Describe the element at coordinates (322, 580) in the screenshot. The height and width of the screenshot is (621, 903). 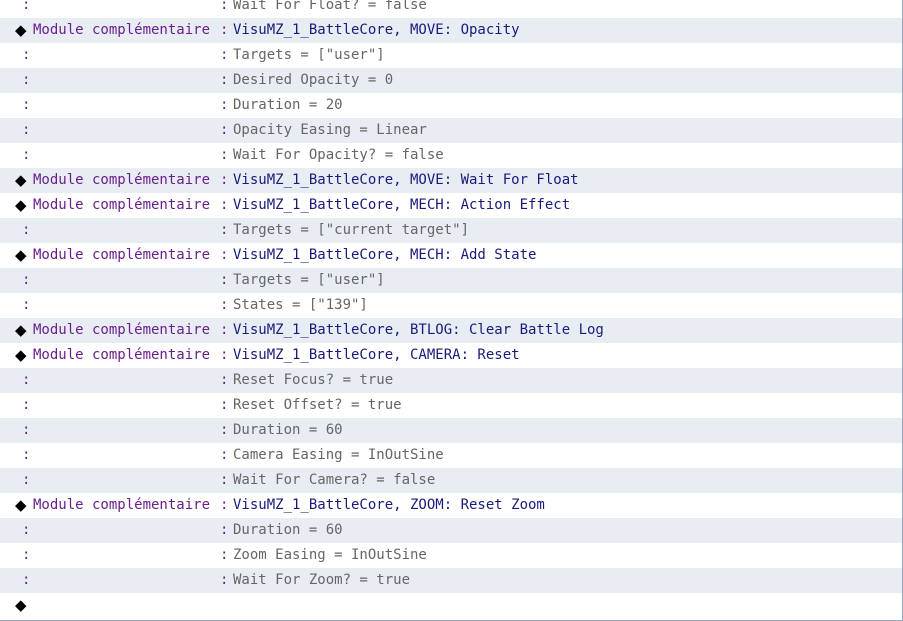
I see `parameter-text: Wait For Zoom? = true` at that location.